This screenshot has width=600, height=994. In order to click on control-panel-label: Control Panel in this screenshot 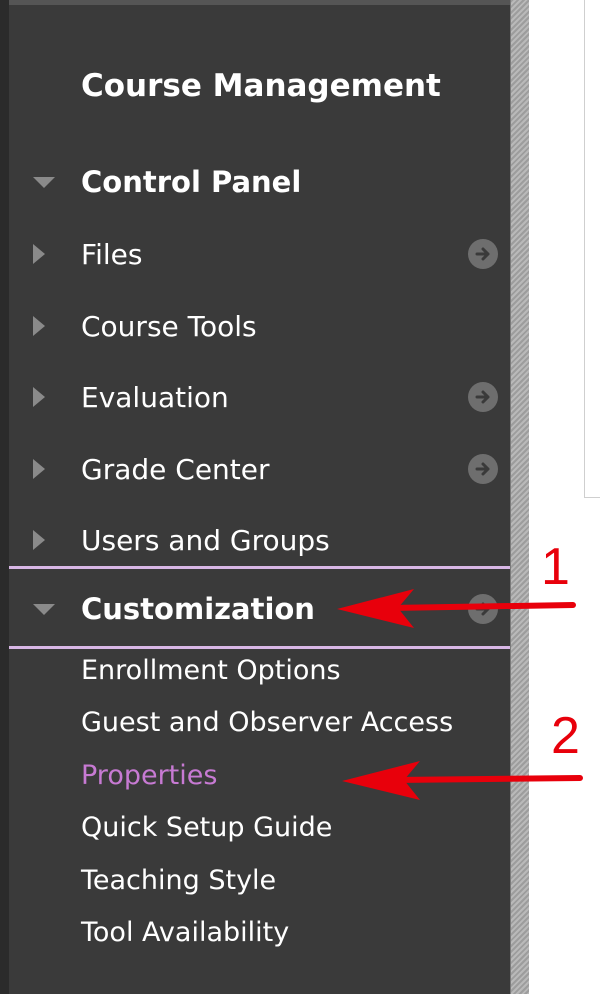, I will do `click(191, 182)`.